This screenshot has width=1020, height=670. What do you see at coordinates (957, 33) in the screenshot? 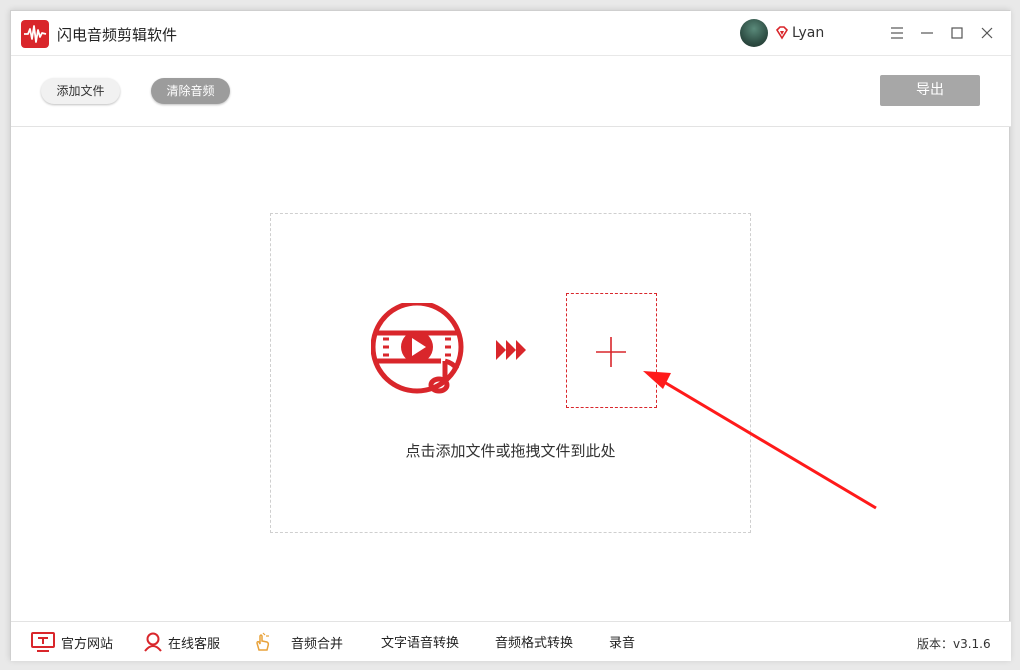
I see `maximize-icon` at bounding box center [957, 33].